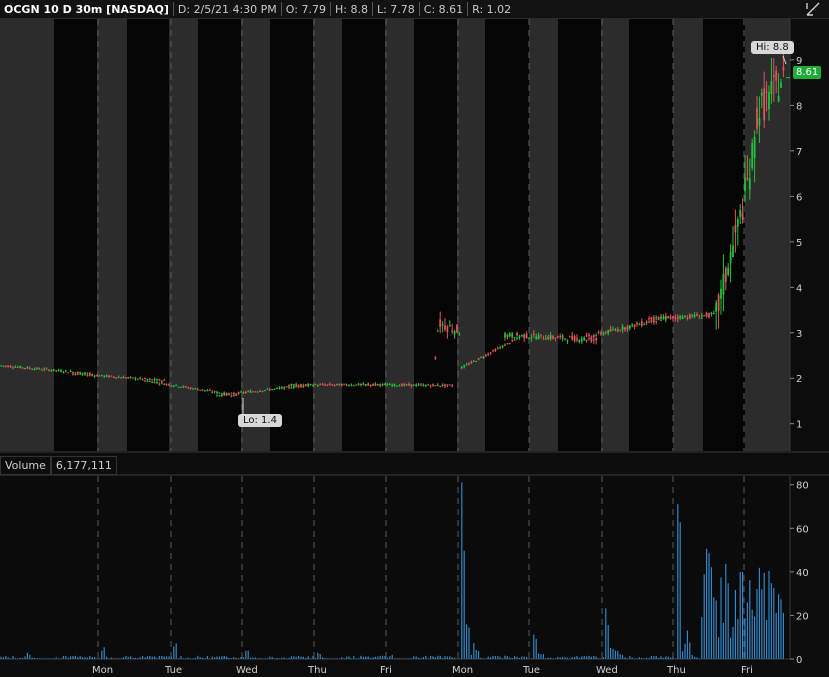  What do you see at coordinates (507, 235) in the screenshot?
I see `regular-session-band` at bounding box center [507, 235].